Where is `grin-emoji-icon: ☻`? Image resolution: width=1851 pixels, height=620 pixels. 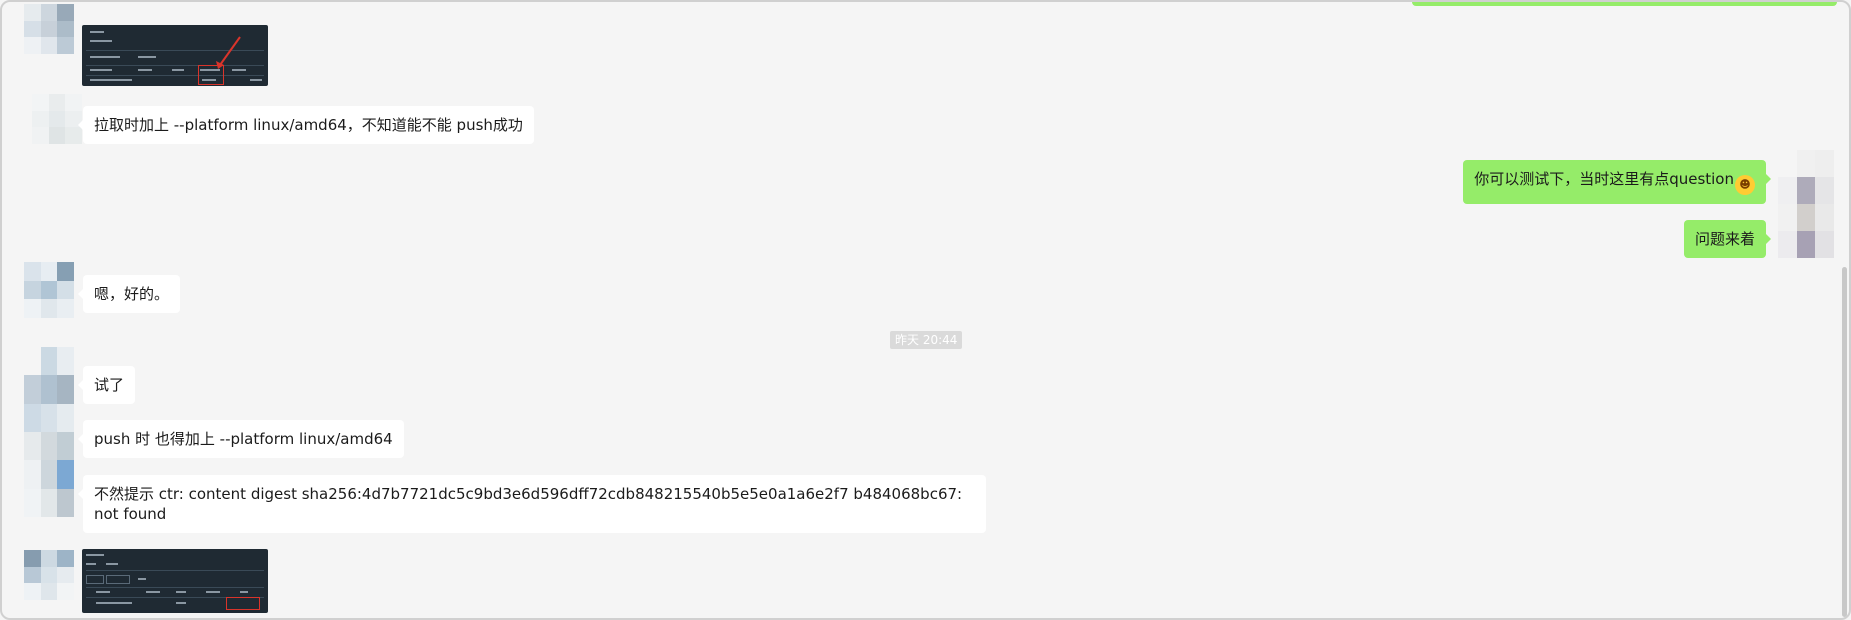 grin-emoji-icon: ☻ is located at coordinates (1745, 185).